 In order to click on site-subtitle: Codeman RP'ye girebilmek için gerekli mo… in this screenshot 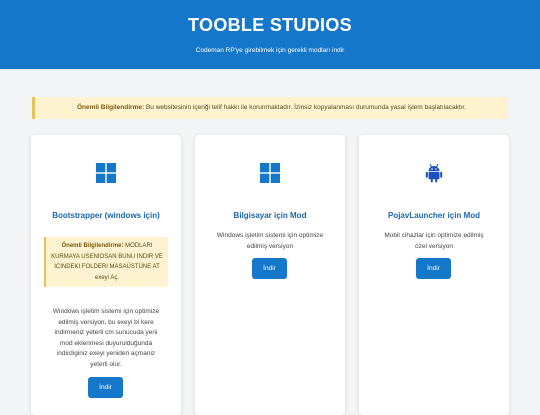, I will do `click(270, 50)`.